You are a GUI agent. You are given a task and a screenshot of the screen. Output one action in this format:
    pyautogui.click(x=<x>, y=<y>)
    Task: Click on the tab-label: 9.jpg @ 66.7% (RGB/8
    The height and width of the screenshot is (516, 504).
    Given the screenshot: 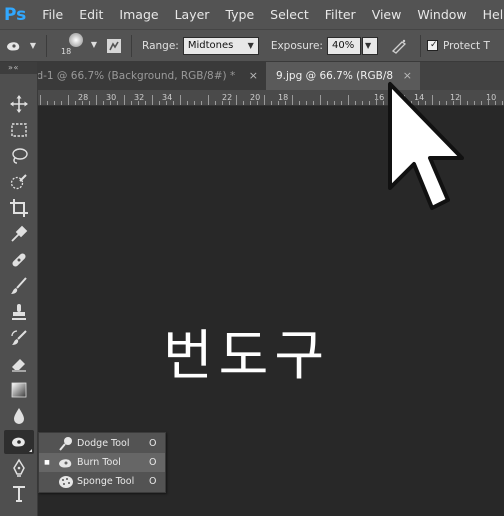 What is the action you would take?
    pyautogui.click(x=335, y=76)
    